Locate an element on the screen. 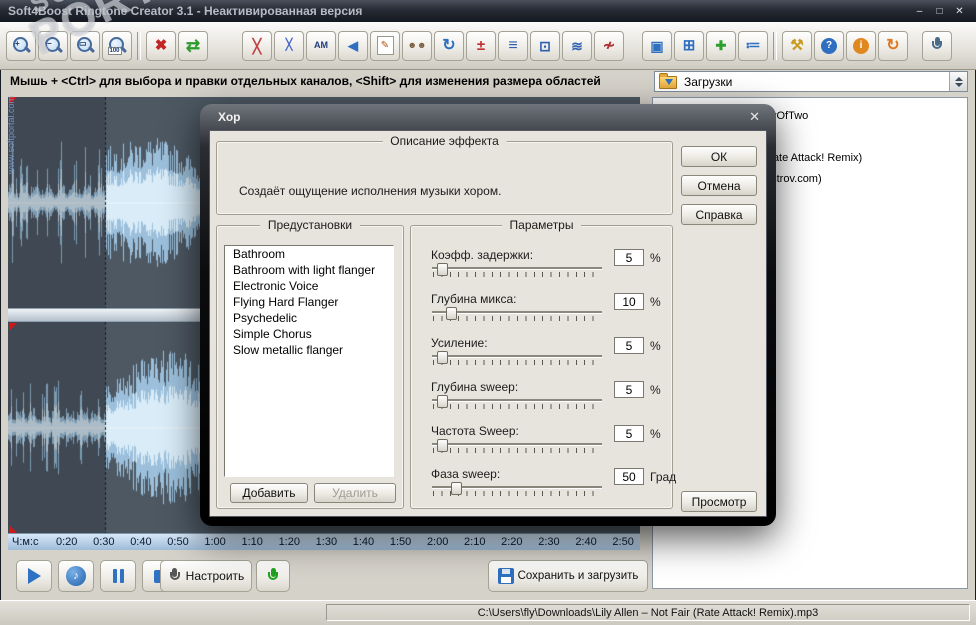 This screenshot has width=976, height=625. dialog-close-button: ✕ is located at coordinates (754, 117).